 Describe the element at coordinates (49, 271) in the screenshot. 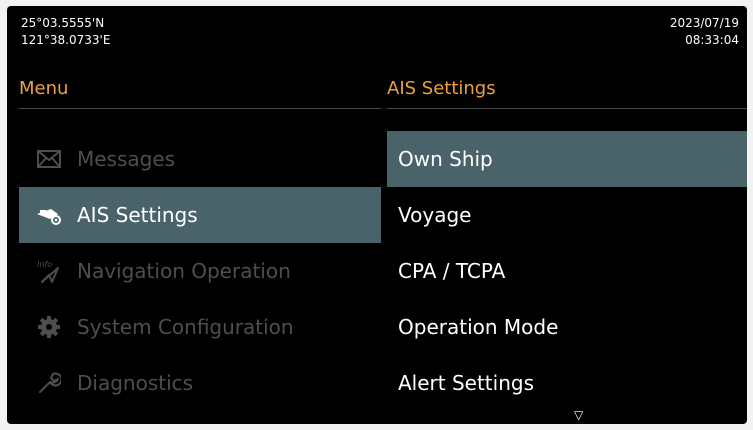

I see `info-navigation-icon: Info` at that location.